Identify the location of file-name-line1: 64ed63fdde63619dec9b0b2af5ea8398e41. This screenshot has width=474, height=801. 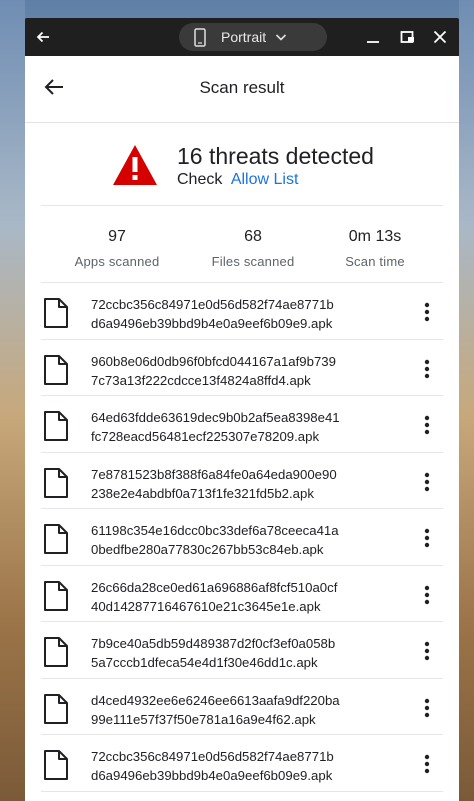
(215, 417).